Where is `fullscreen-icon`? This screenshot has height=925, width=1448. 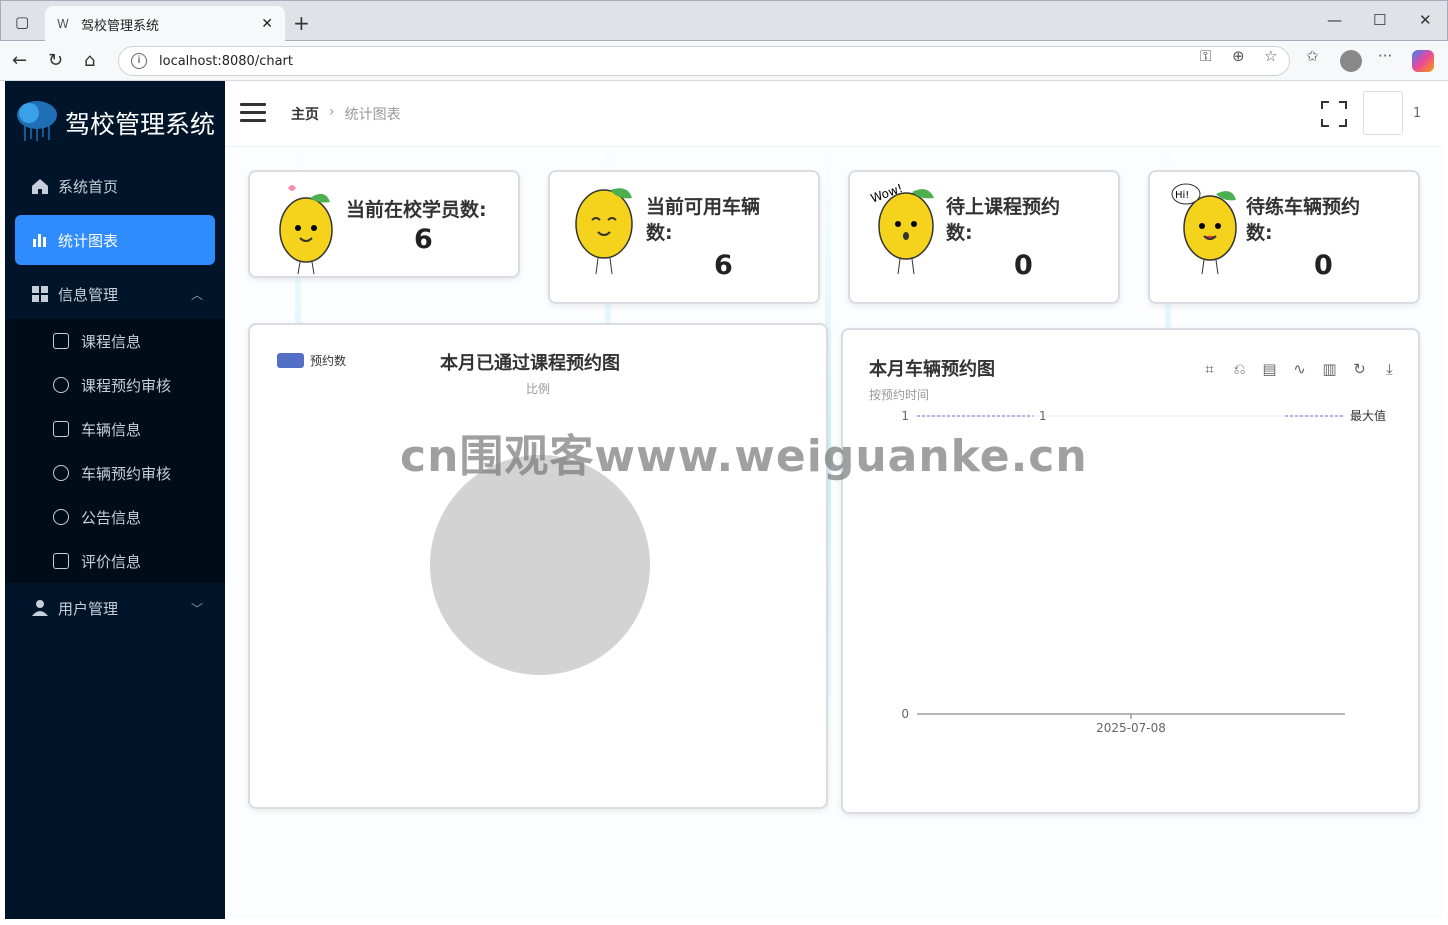 fullscreen-icon is located at coordinates (1334, 114).